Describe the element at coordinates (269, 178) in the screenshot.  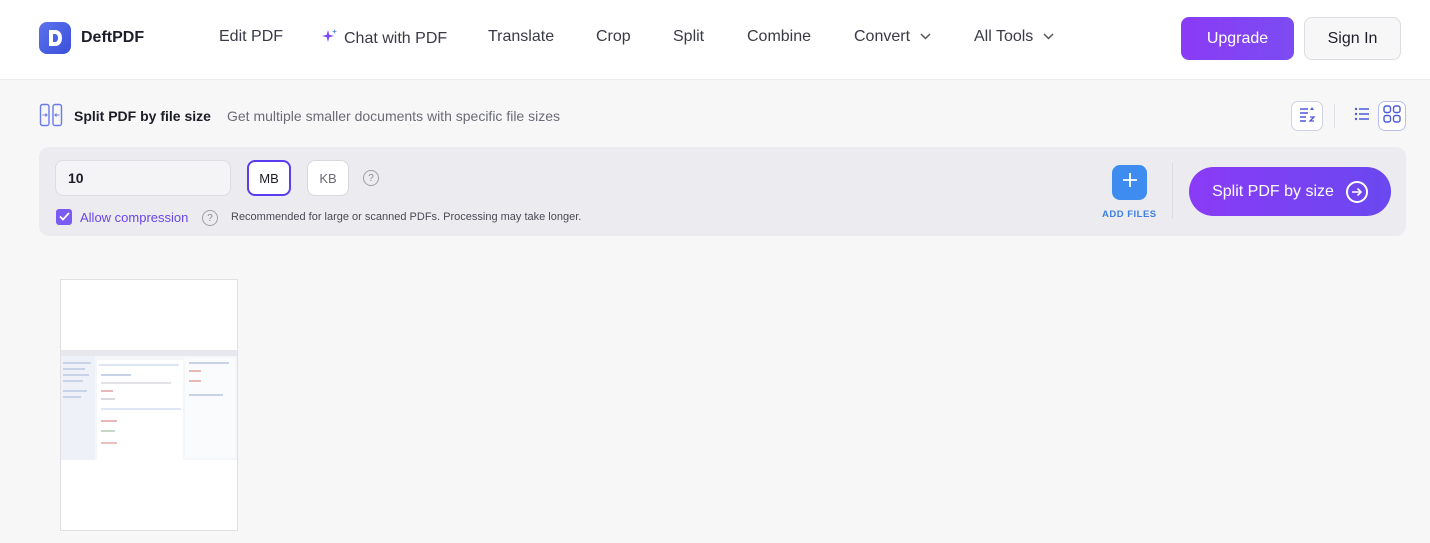
I see `unit-mb-button: MB` at that location.